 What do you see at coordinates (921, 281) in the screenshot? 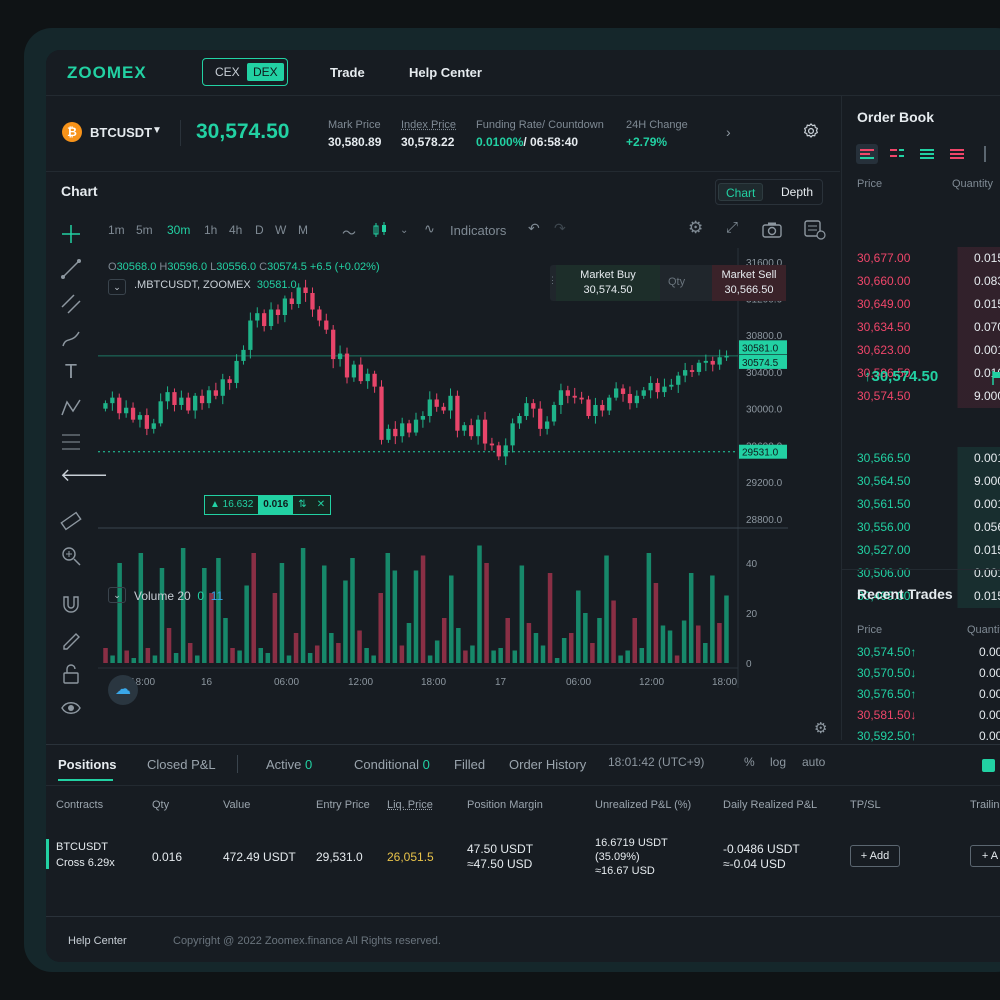
I see `ask-row: 30,660.00 0.083` at bounding box center [921, 281].